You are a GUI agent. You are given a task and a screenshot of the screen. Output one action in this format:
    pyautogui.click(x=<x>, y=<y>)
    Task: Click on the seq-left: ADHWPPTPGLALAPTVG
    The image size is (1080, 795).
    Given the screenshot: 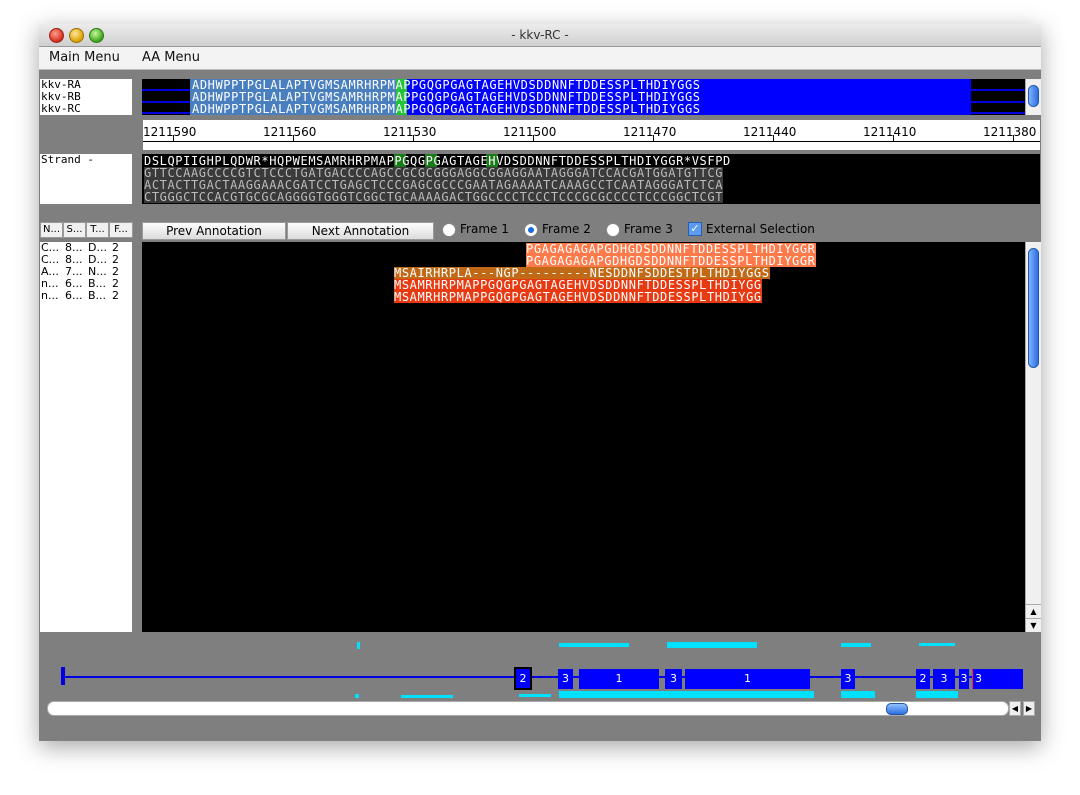 What is the action you would take?
    pyautogui.click(x=259, y=109)
    